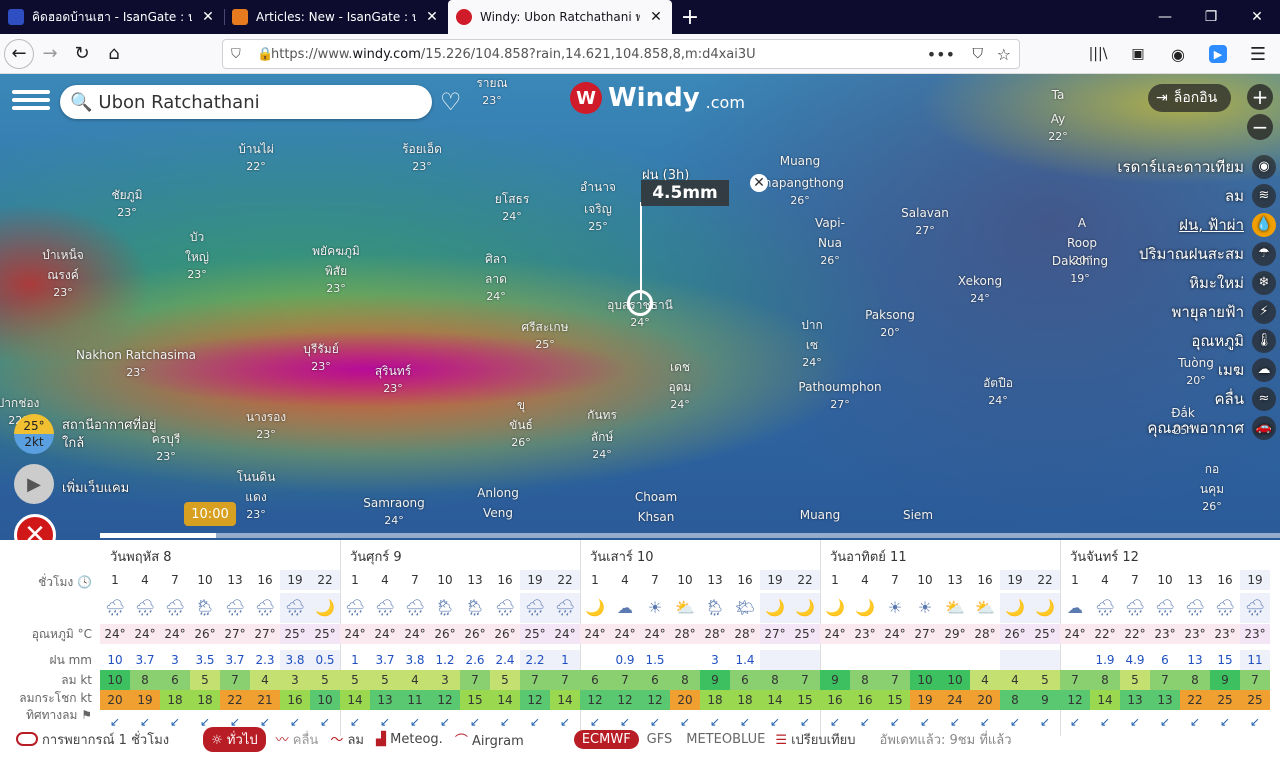 This screenshot has width=1280, height=760. What do you see at coordinates (1190, 98) in the screenshot?
I see `login-button: ⇥ ล็อกอิน` at bounding box center [1190, 98].